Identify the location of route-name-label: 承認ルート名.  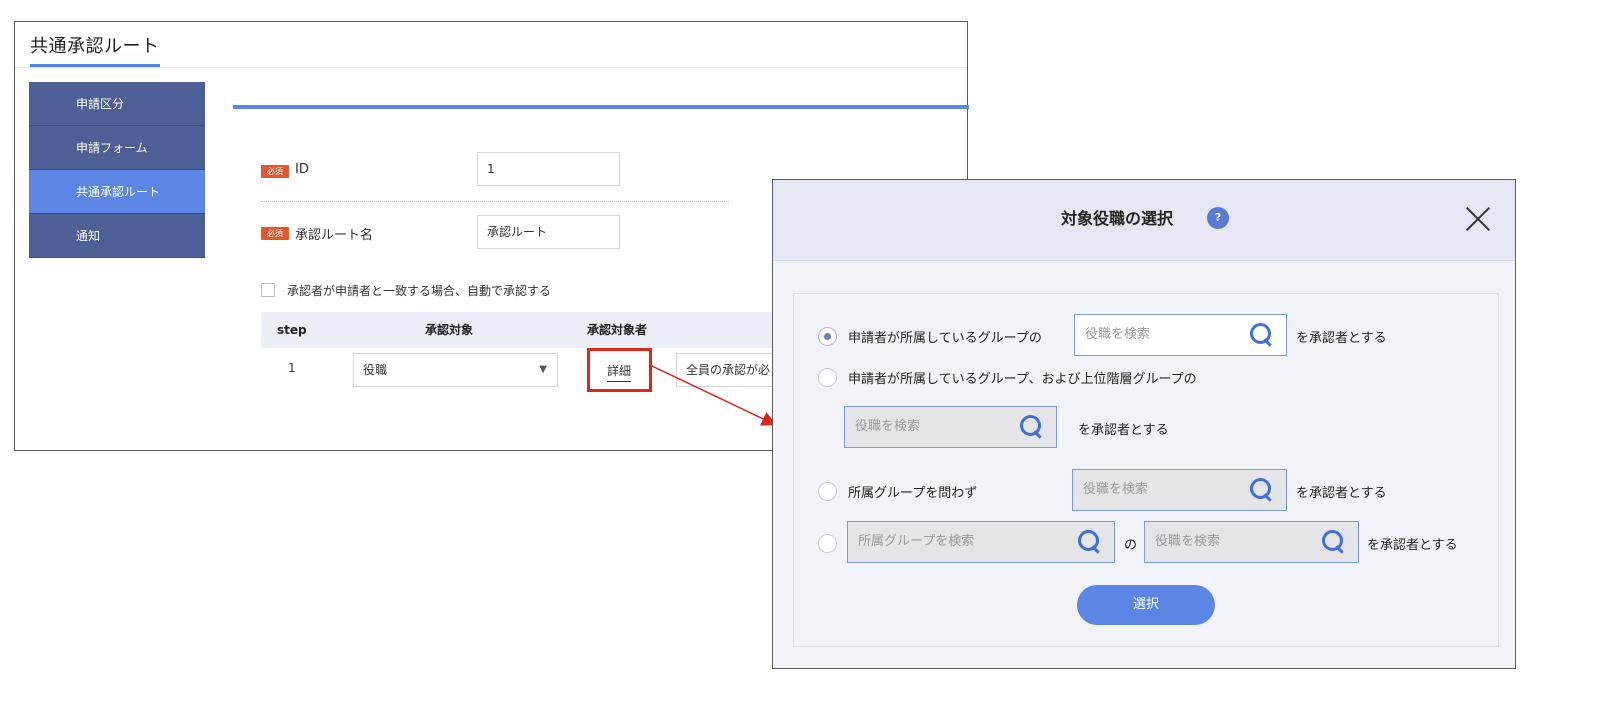
(334, 235).